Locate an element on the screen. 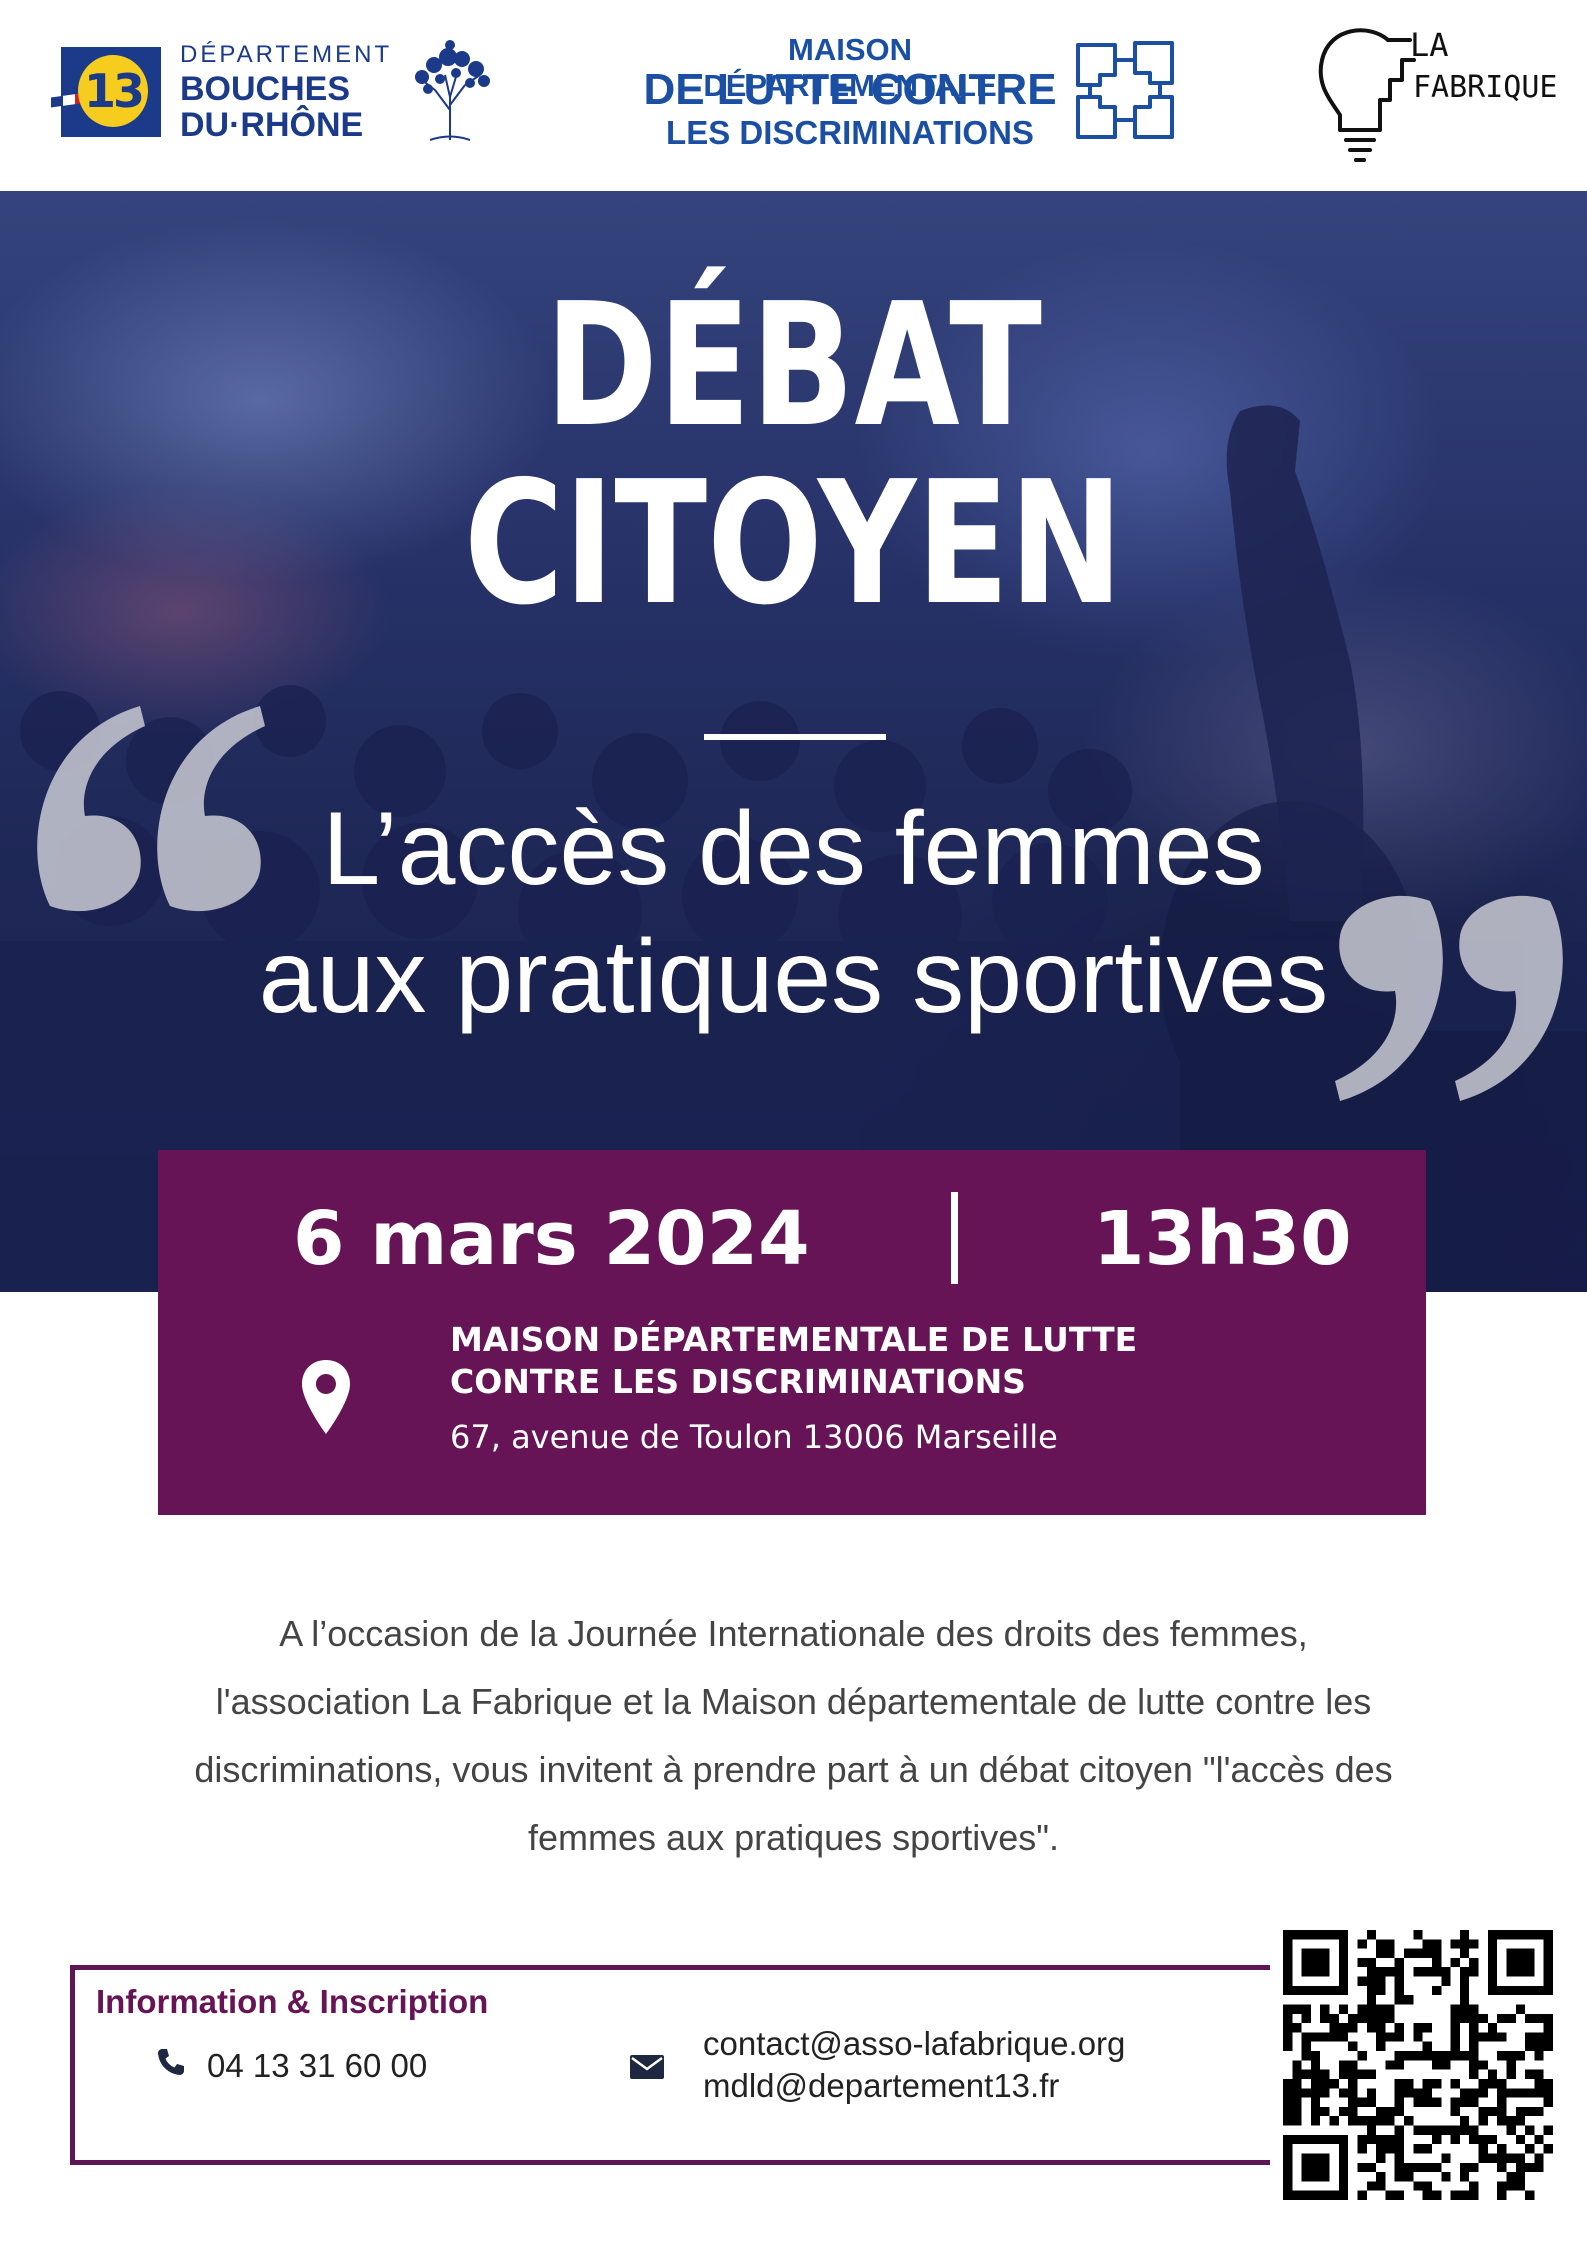  title-divider is located at coordinates (795, 737).